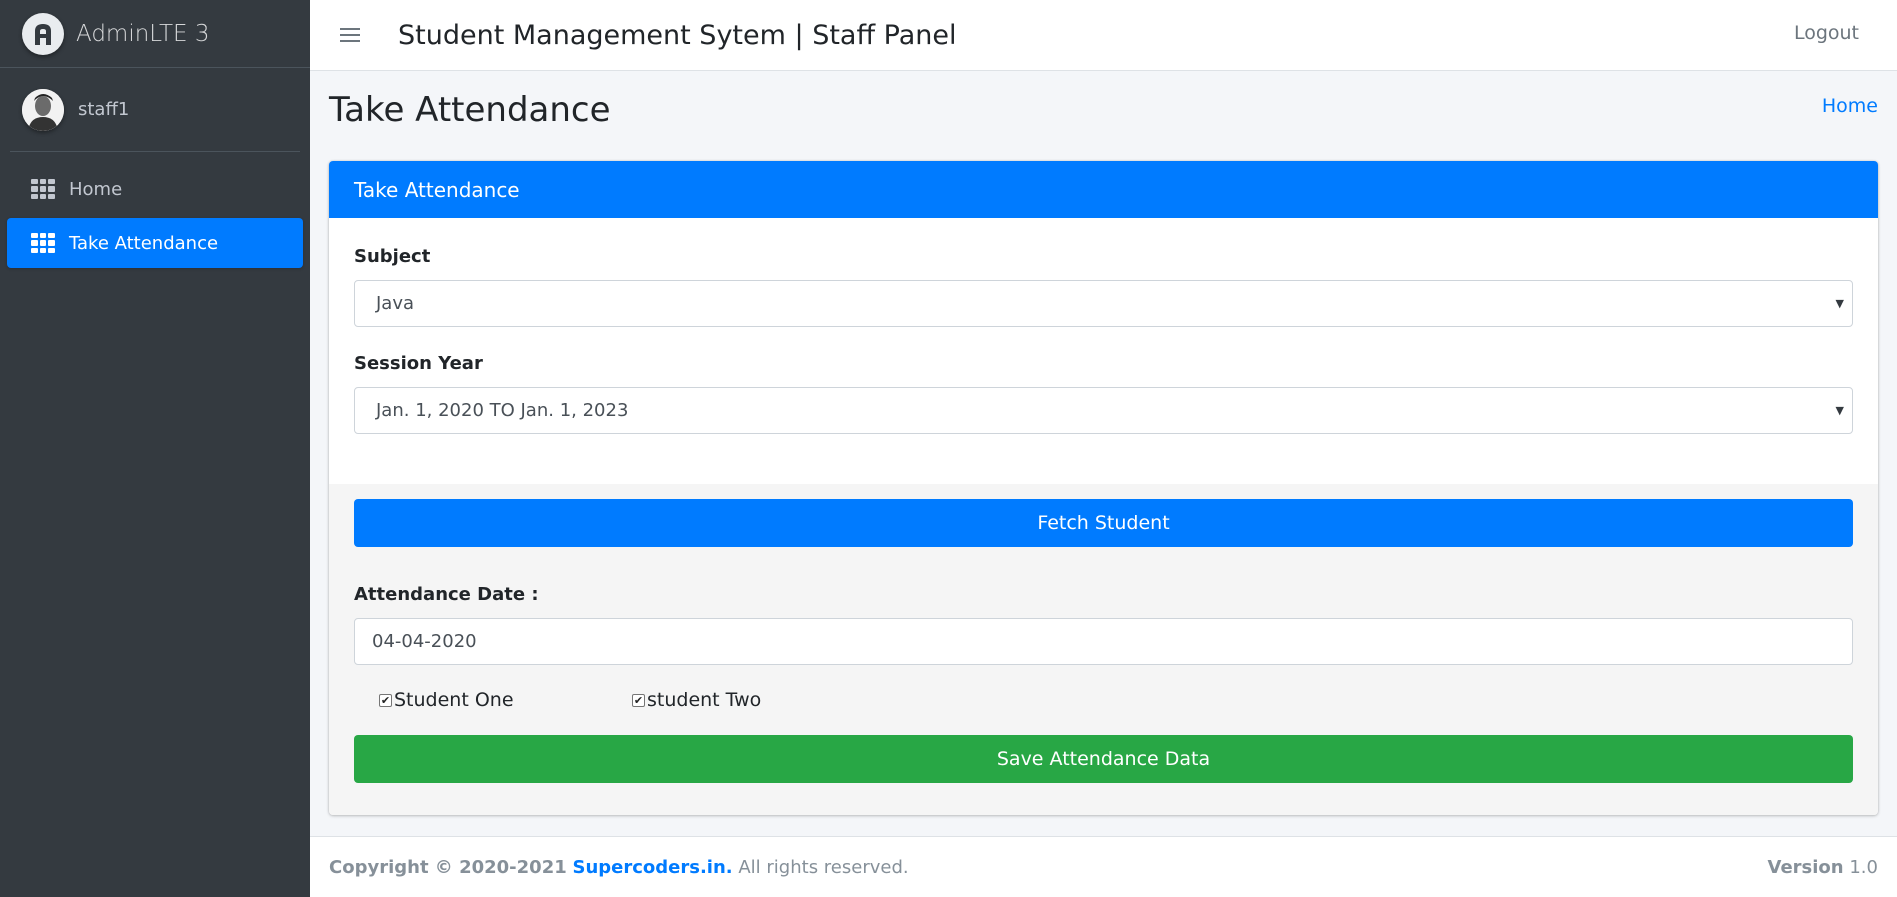 The width and height of the screenshot is (1897, 897). Describe the element at coordinates (155, 189) in the screenshot. I see `sidebar-item-home: Home` at that location.